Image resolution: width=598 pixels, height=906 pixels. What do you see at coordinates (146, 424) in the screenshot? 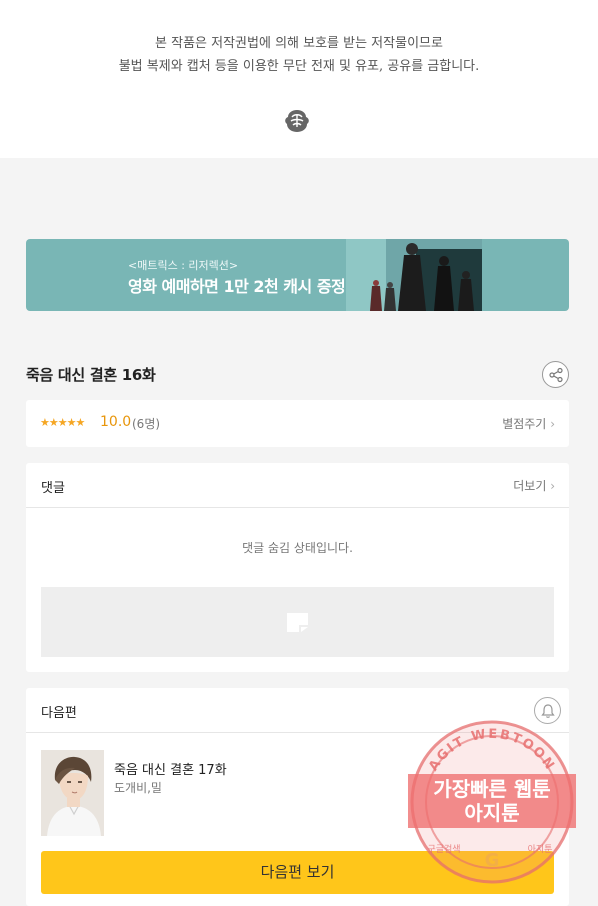
I see `rating-count: (6명)` at bounding box center [146, 424].